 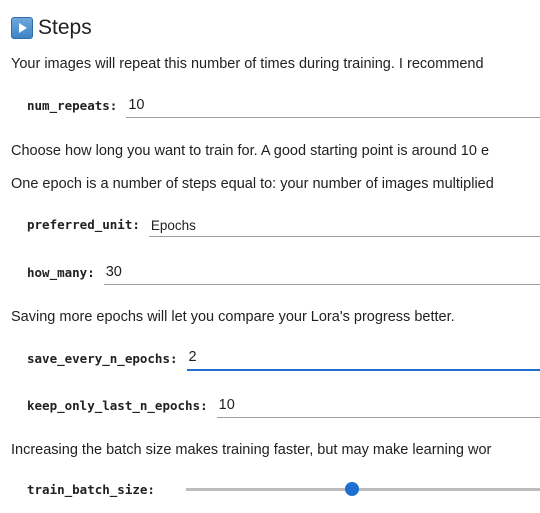 I want to click on preferred-unit-label: preferred_unit:, so click(x=83, y=224).